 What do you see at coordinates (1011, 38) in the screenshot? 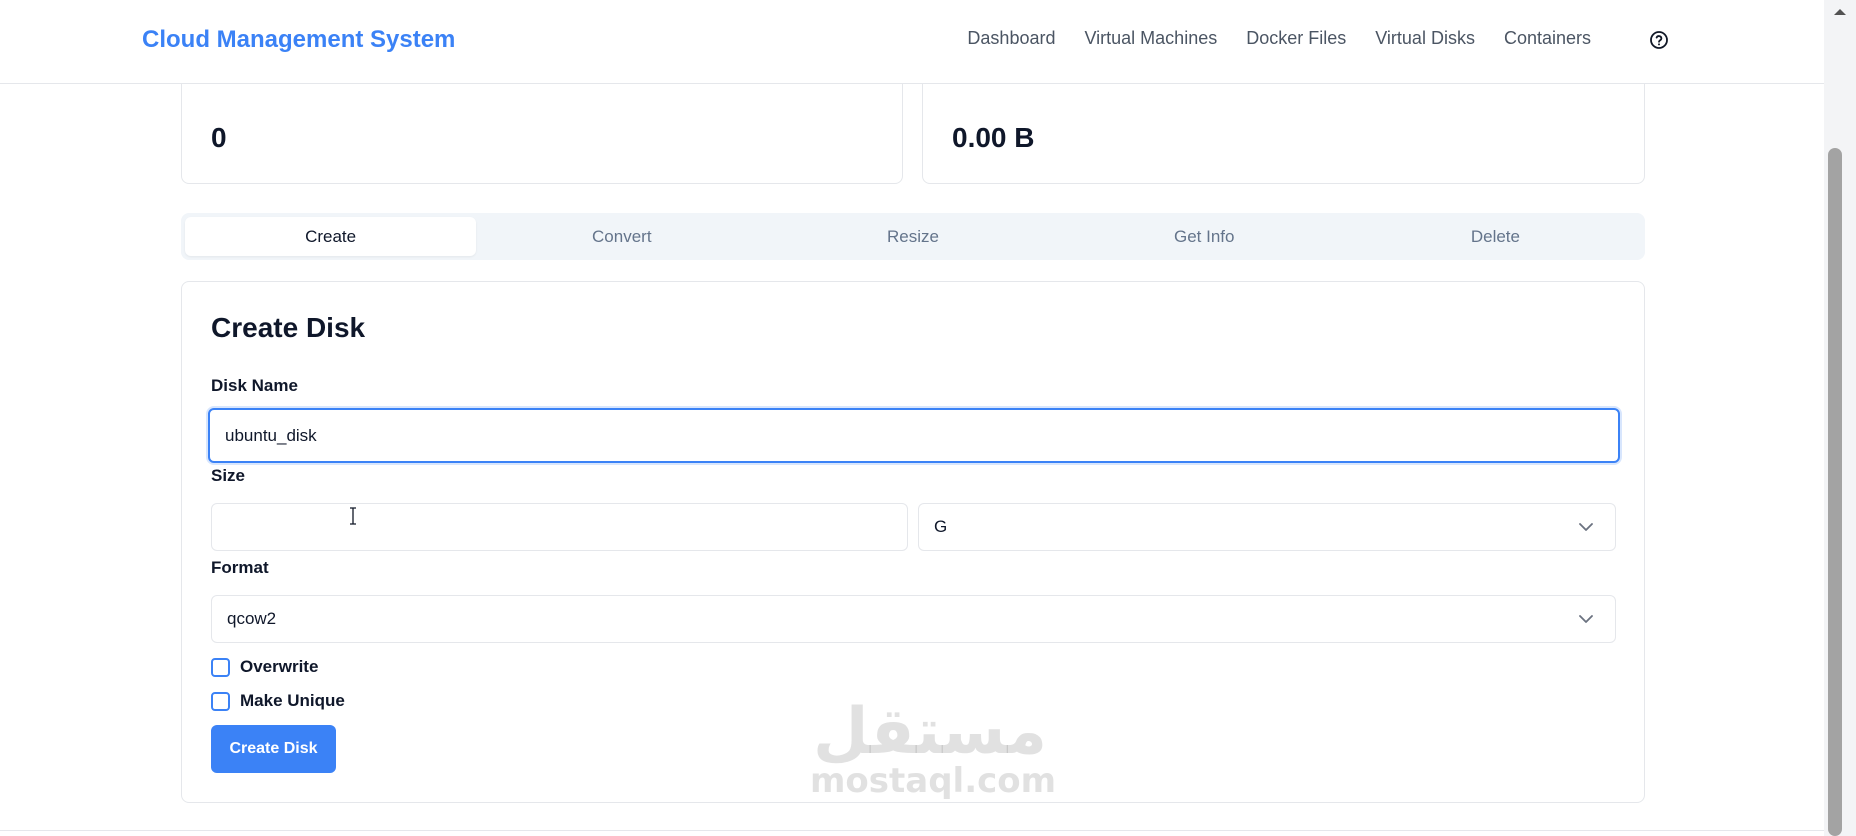
I see `nav-link-dashboard: Dashboard` at bounding box center [1011, 38].